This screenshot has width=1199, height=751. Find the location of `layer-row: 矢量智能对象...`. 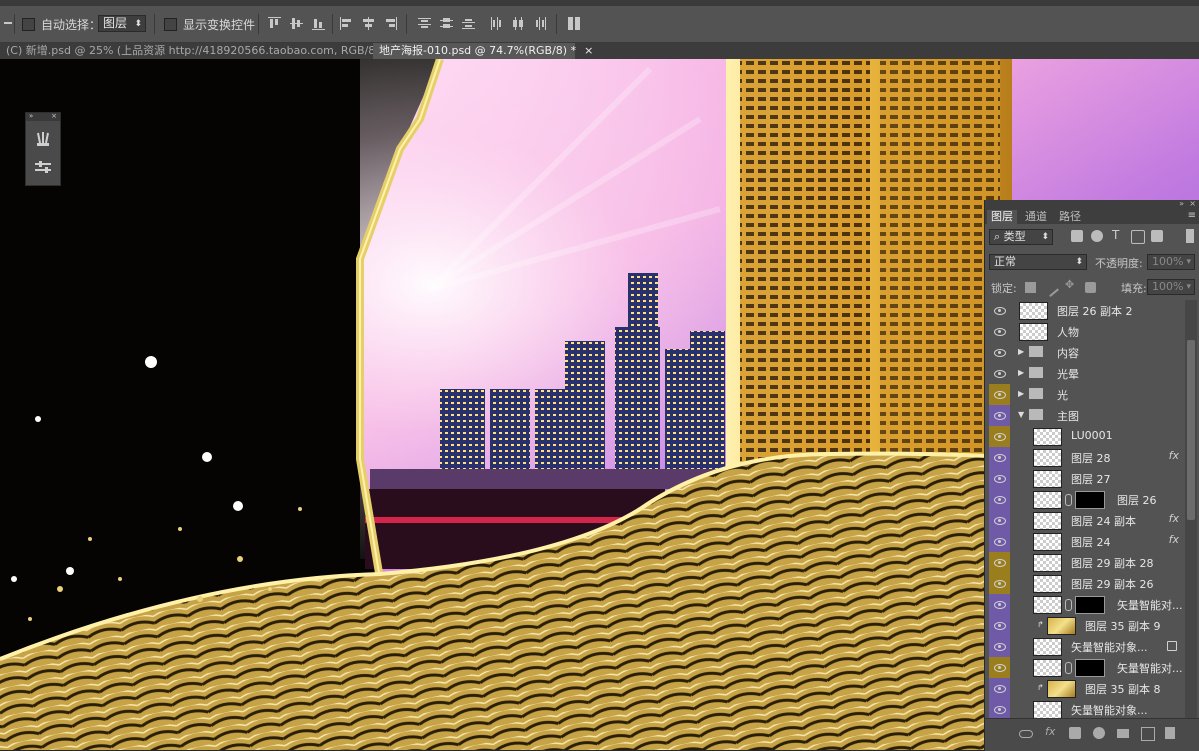

layer-row: 矢量智能对象... is located at coordinates (1087, 708).